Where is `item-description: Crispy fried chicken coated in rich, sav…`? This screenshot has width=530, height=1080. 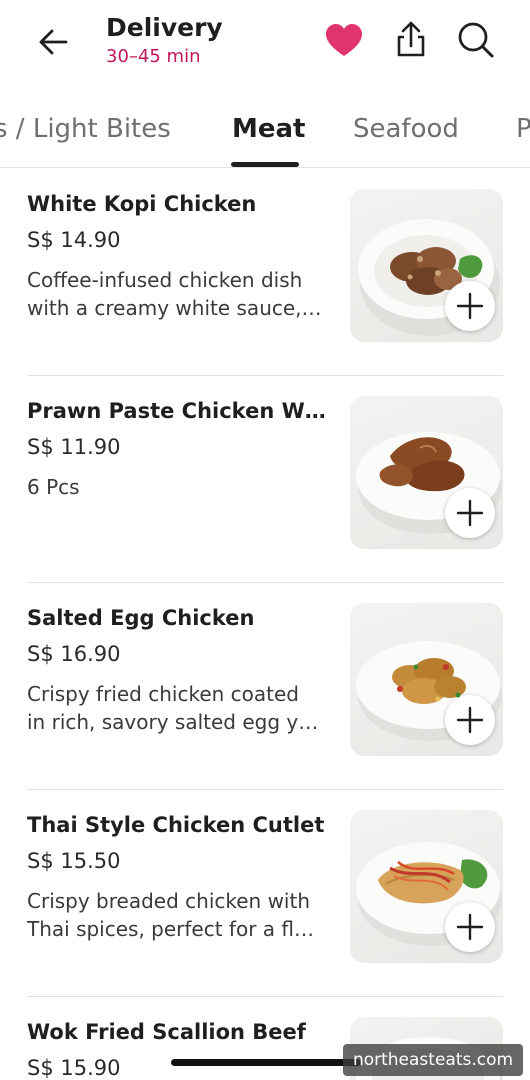 item-description: Crispy fried chicken coated in rich, sav… is located at coordinates (180, 708).